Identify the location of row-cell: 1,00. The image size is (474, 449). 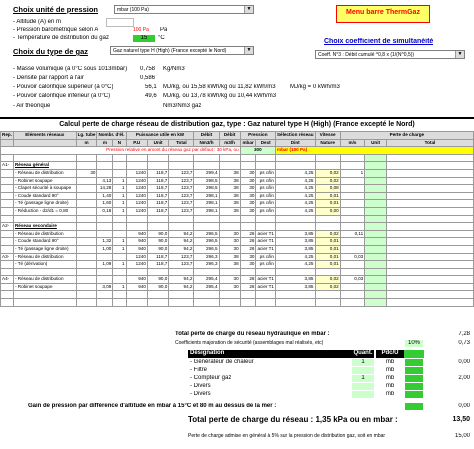
(105, 249).